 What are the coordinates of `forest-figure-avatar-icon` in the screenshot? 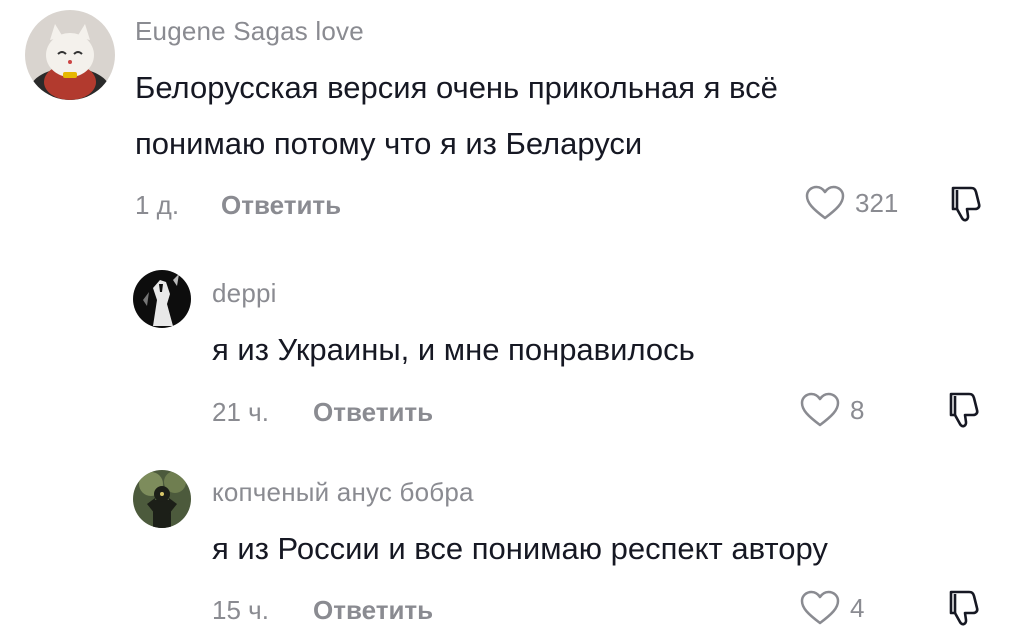 It's located at (162, 499).